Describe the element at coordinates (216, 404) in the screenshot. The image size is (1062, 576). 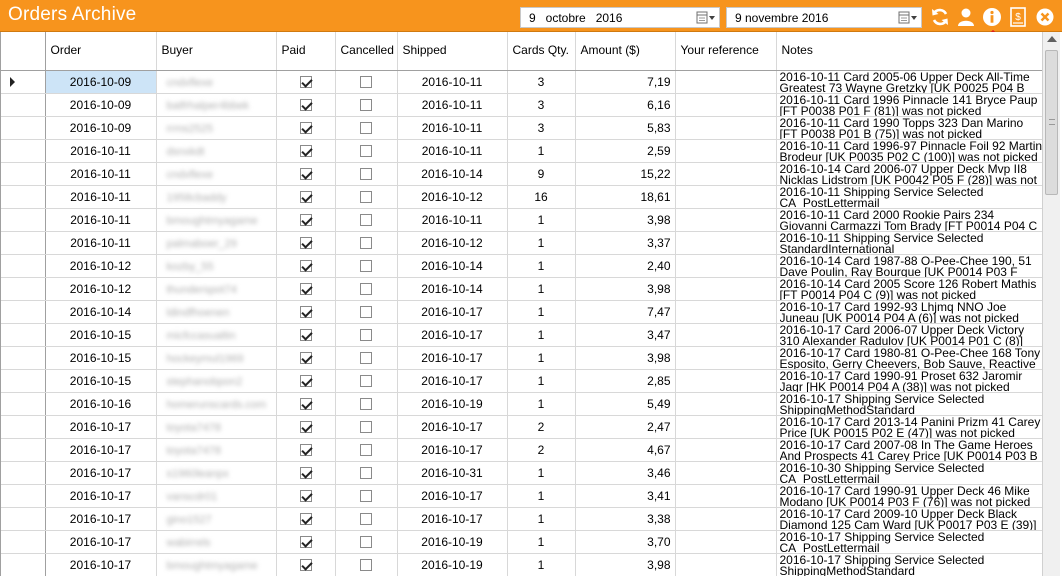
I see `buyer-cell: homerunscards.com` at that location.